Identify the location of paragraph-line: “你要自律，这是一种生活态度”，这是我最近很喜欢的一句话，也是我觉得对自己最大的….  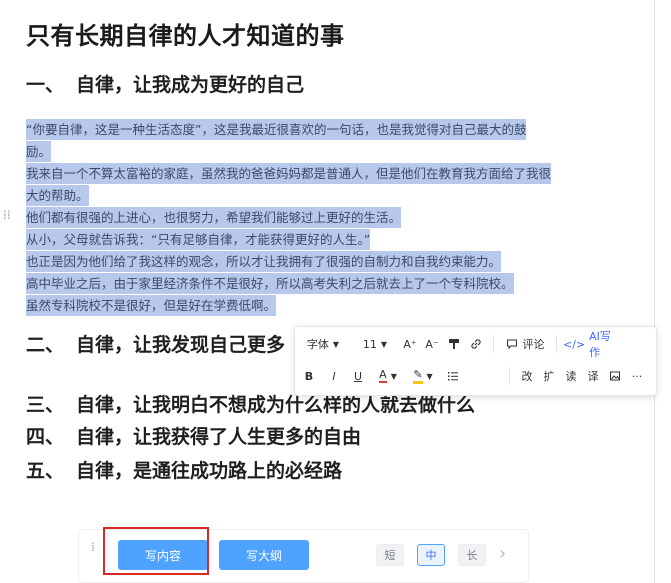
(306, 130).